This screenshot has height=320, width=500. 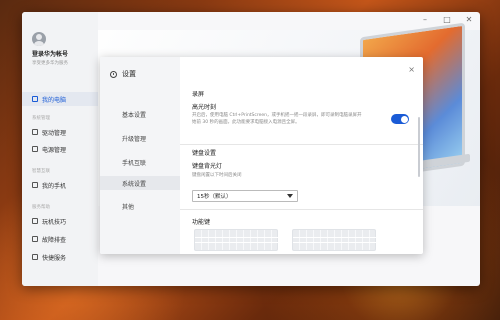 What do you see at coordinates (113, 74) in the screenshot?
I see `gear-icon` at bounding box center [113, 74].